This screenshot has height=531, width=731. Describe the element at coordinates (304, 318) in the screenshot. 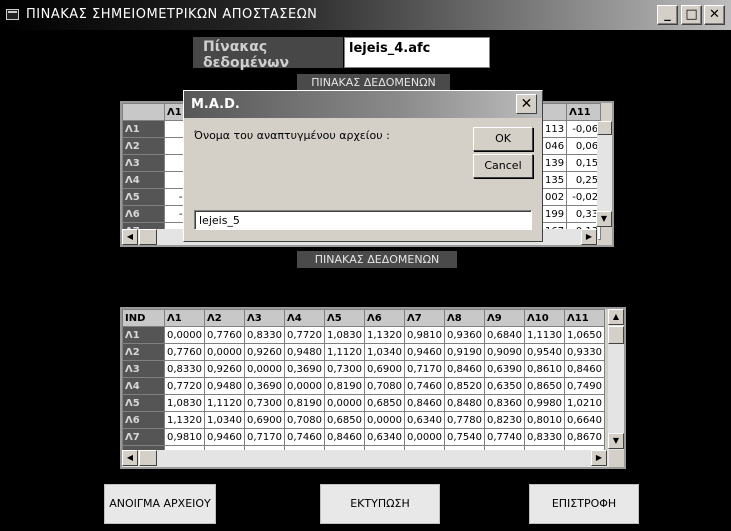

I see `column-header: Λ4` at that location.